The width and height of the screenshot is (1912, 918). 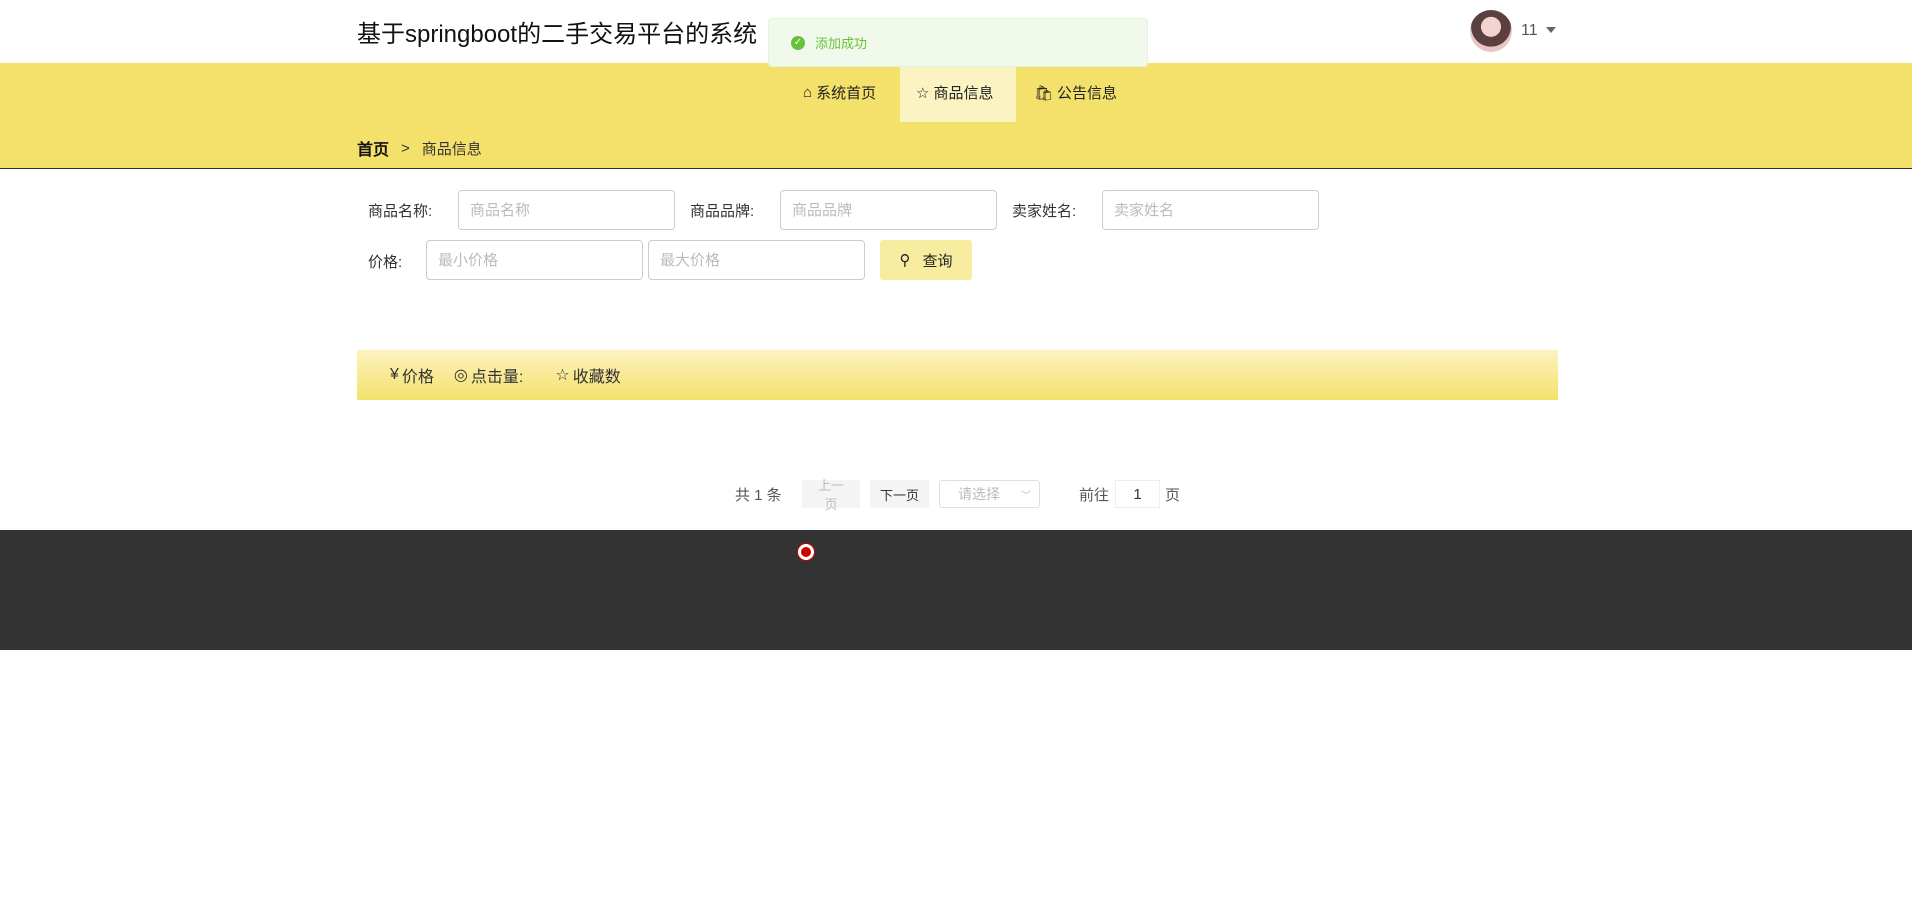 What do you see at coordinates (846, 93) in the screenshot?
I see `nav-label: 系统首页` at bounding box center [846, 93].